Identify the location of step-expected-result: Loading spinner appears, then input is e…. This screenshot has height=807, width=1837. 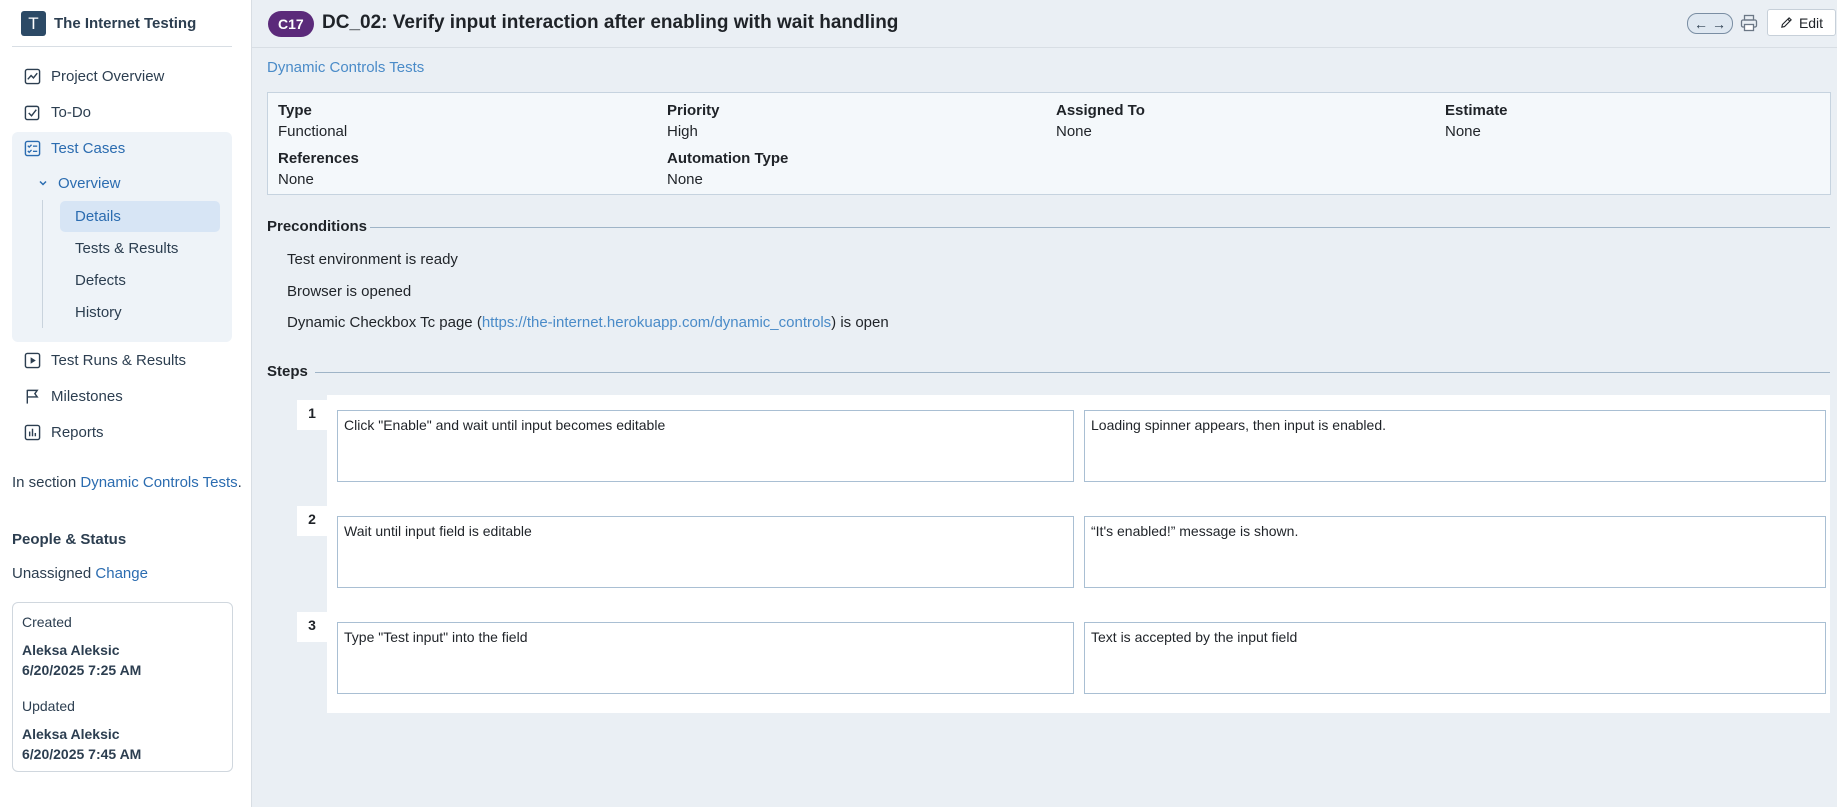
(1455, 446).